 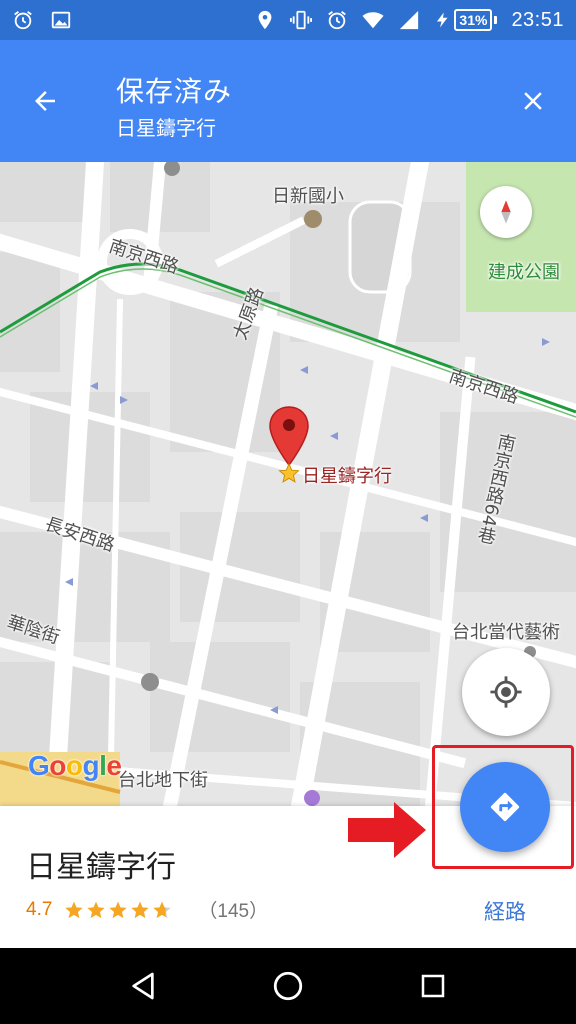 I want to click on arrow-back-icon, so click(x=45, y=101).